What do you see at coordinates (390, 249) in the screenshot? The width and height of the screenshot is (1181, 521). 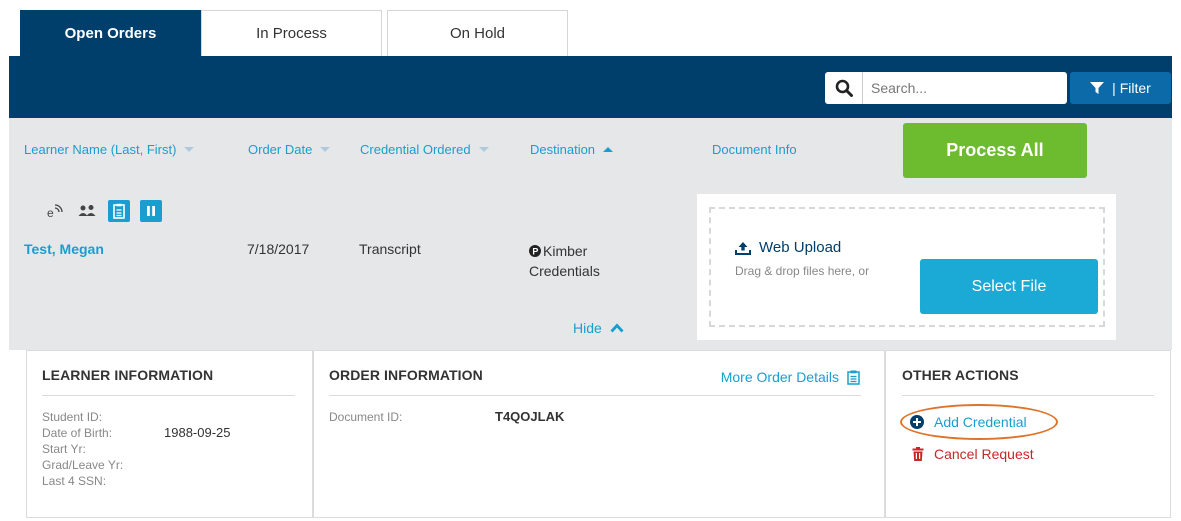 I see `credential-value: Transcript` at bounding box center [390, 249].